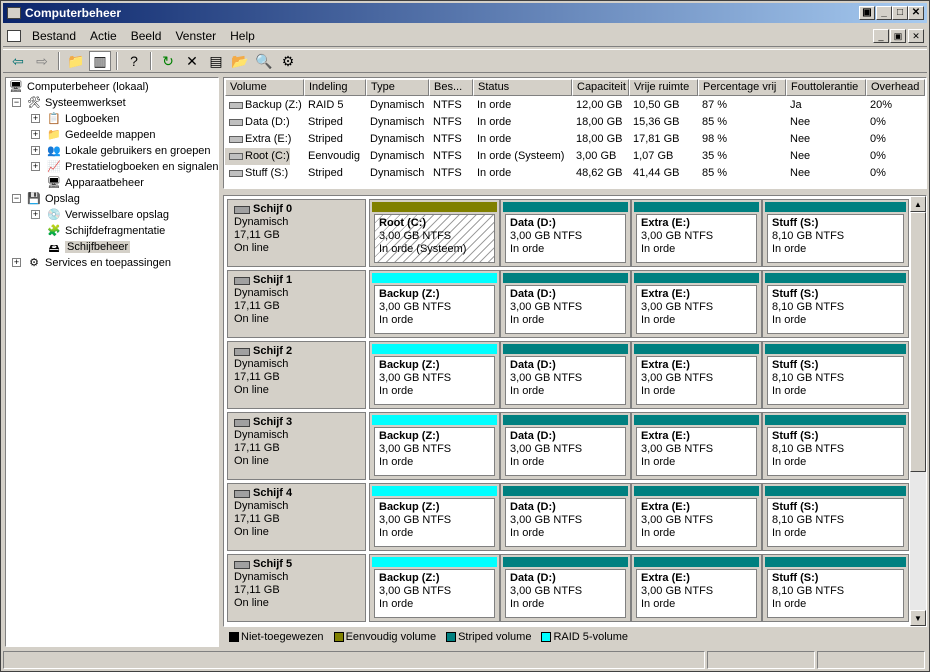  Describe the element at coordinates (18, 61) in the screenshot. I see `back-icon: ⇦` at that location.